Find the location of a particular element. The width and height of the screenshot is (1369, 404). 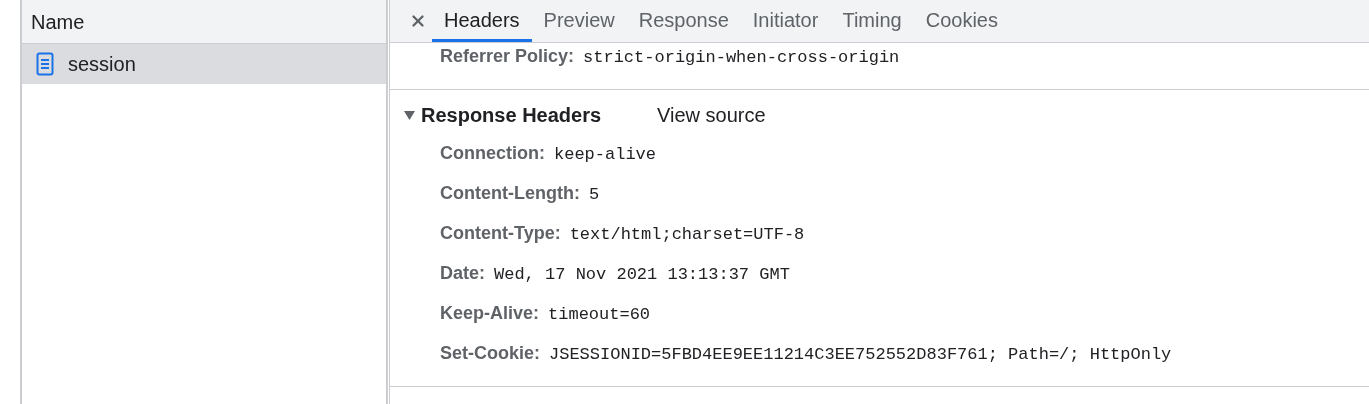

view-source-link: View source is located at coordinates (711, 115).